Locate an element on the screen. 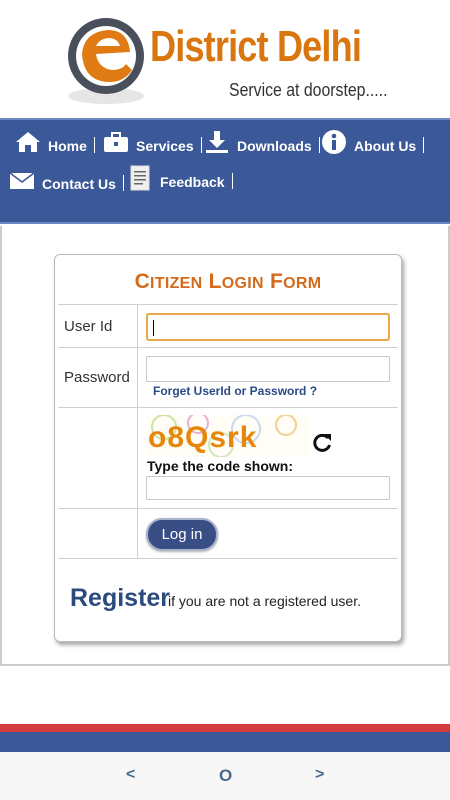 This screenshot has height=800, width=450. document-icon is located at coordinates (140, 178).